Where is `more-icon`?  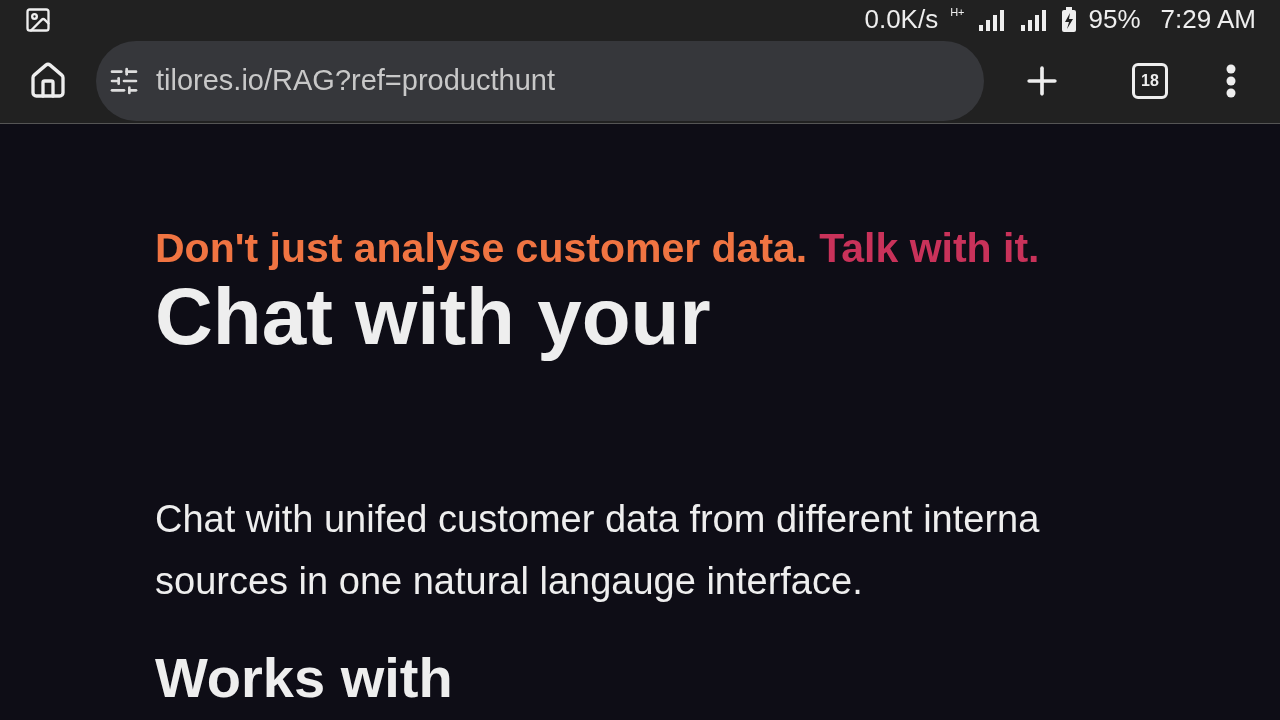
more-icon is located at coordinates (1231, 81).